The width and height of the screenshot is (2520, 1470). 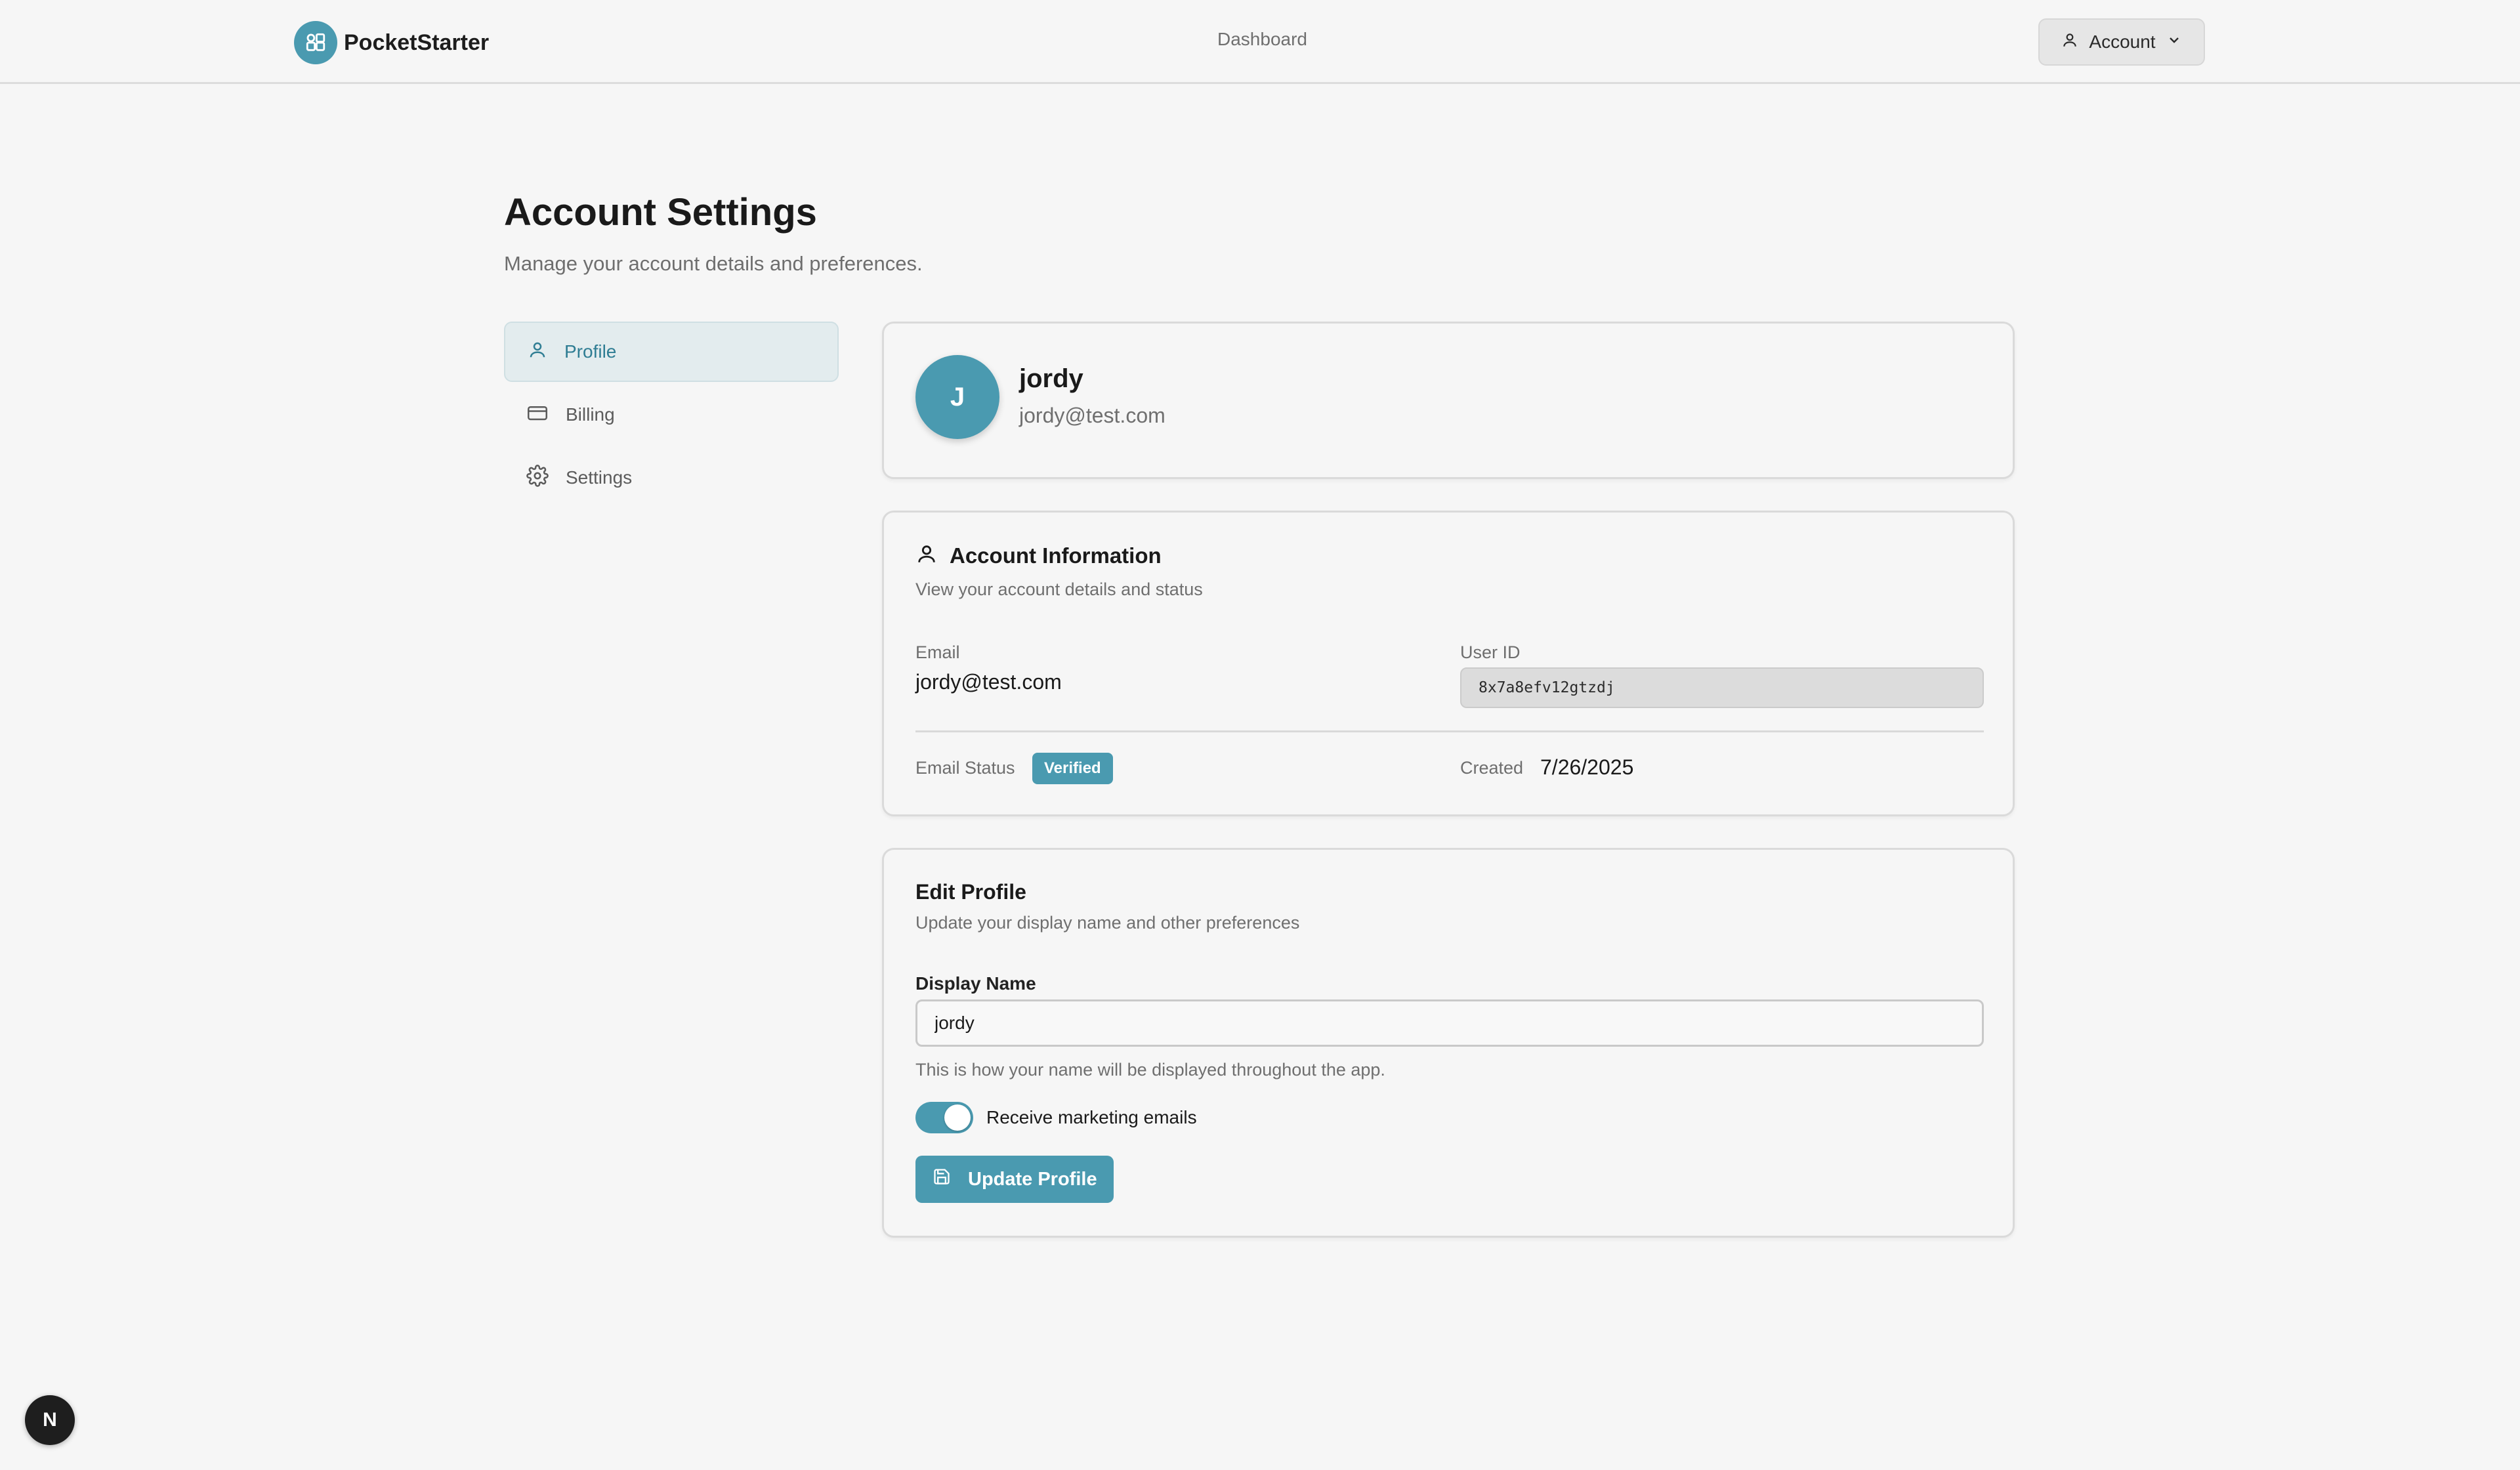 What do you see at coordinates (671, 478) in the screenshot?
I see `sidebar-item-settings: Settings` at bounding box center [671, 478].